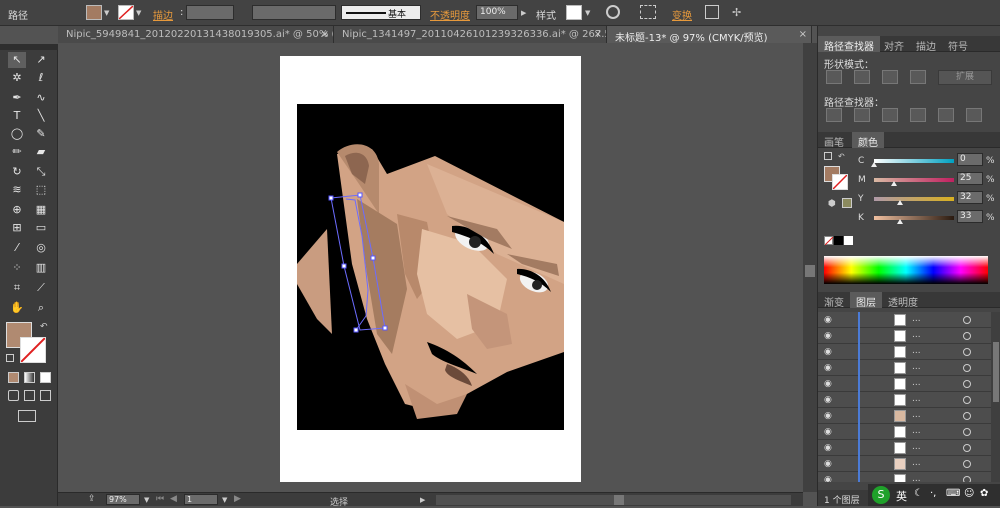 The width and height of the screenshot is (1000, 508). What do you see at coordinates (918, 77) in the screenshot?
I see `exclude-icon` at bounding box center [918, 77].